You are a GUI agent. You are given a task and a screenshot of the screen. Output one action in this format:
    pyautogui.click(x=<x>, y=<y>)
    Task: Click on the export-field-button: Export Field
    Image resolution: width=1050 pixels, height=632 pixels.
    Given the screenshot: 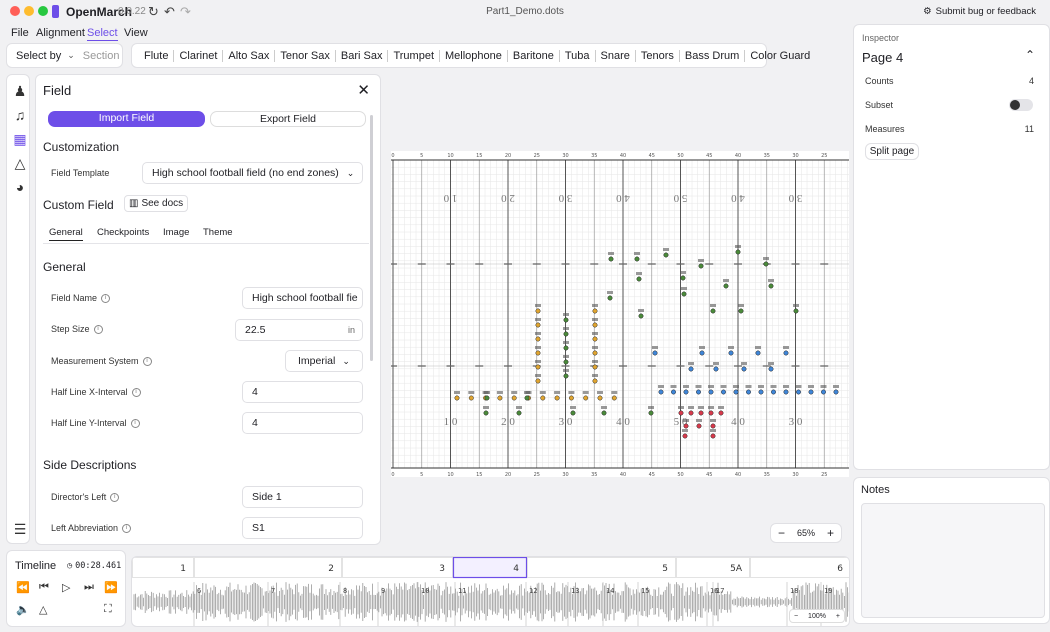 What is the action you would take?
    pyautogui.click(x=288, y=119)
    